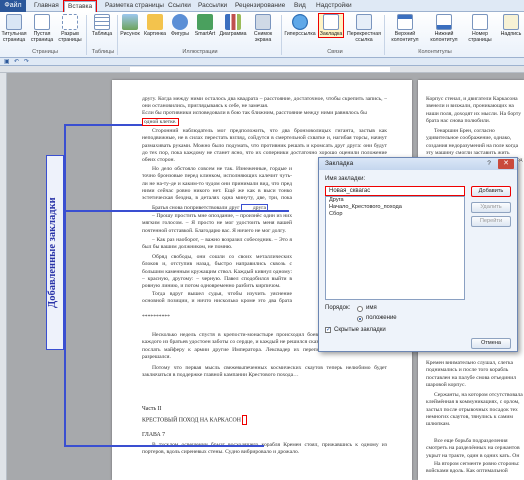  I want to click on chapter-heading: ГЛАВА 7, so click(154, 435).